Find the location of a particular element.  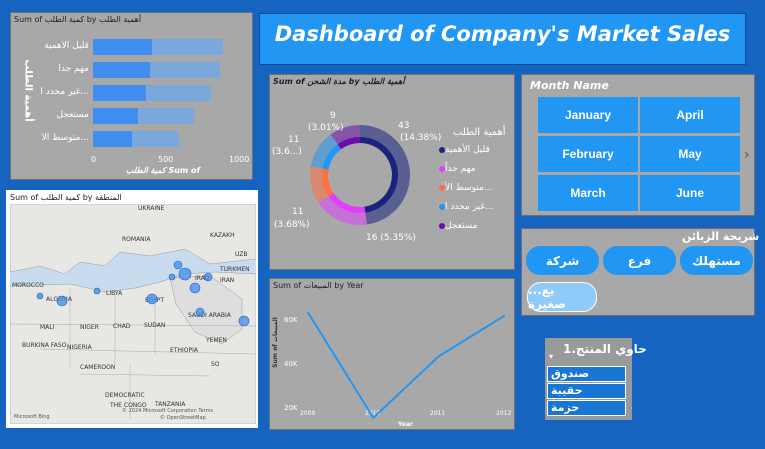

donut-label-11b-pct: (3.68%) is located at coordinates (292, 225).